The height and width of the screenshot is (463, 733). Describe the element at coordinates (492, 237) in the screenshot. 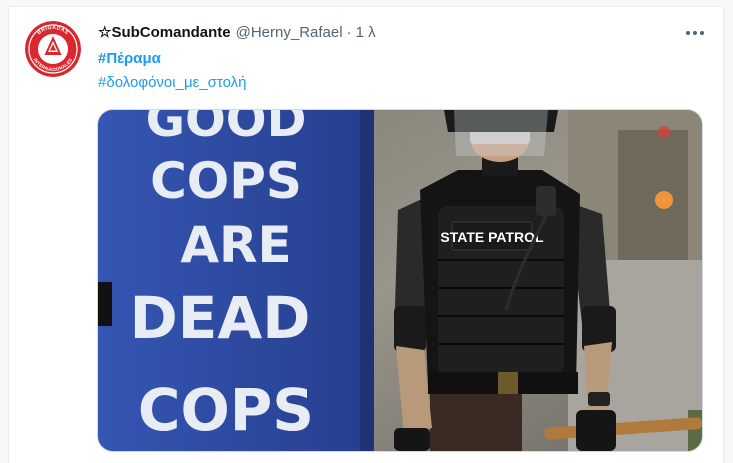

I see `vest-label: STATE PATROL` at that location.